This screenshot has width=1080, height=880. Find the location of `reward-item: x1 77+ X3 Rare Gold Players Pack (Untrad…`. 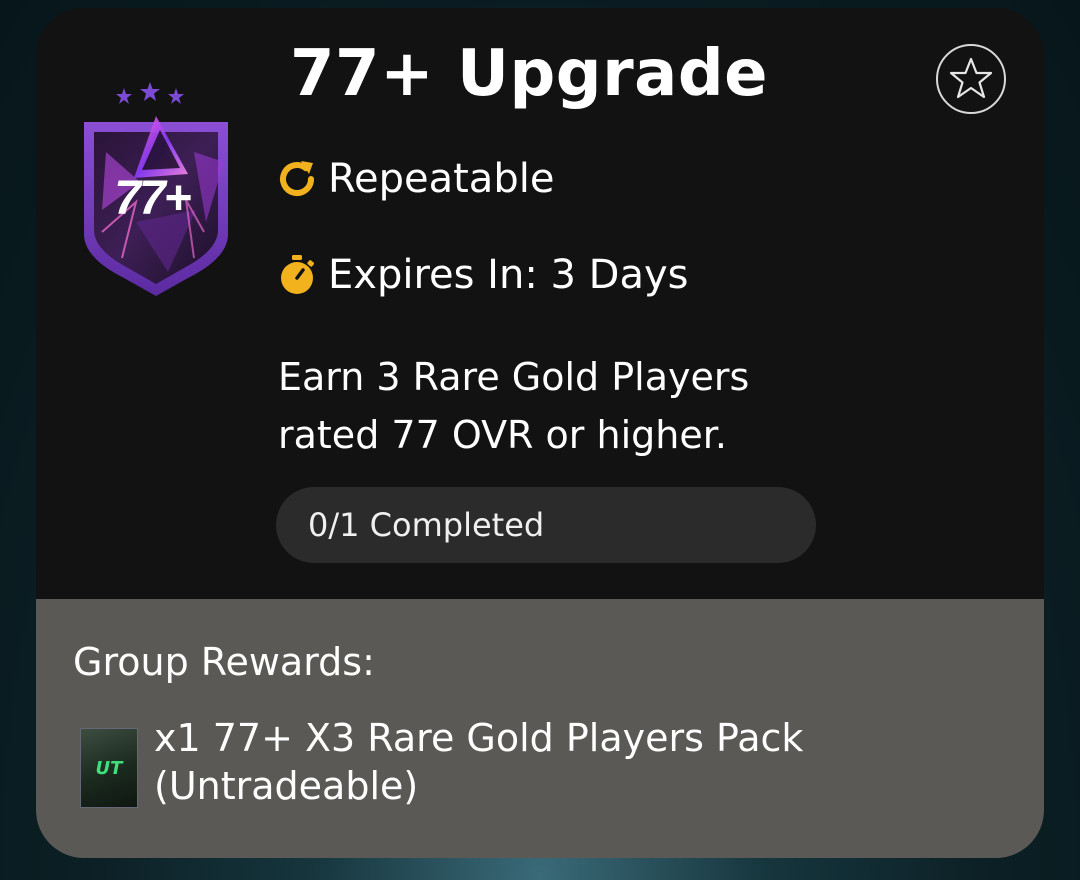

reward-item: x1 77+ X3 Rare Gold Players Pack (Untrad… is located at coordinates (584, 762).